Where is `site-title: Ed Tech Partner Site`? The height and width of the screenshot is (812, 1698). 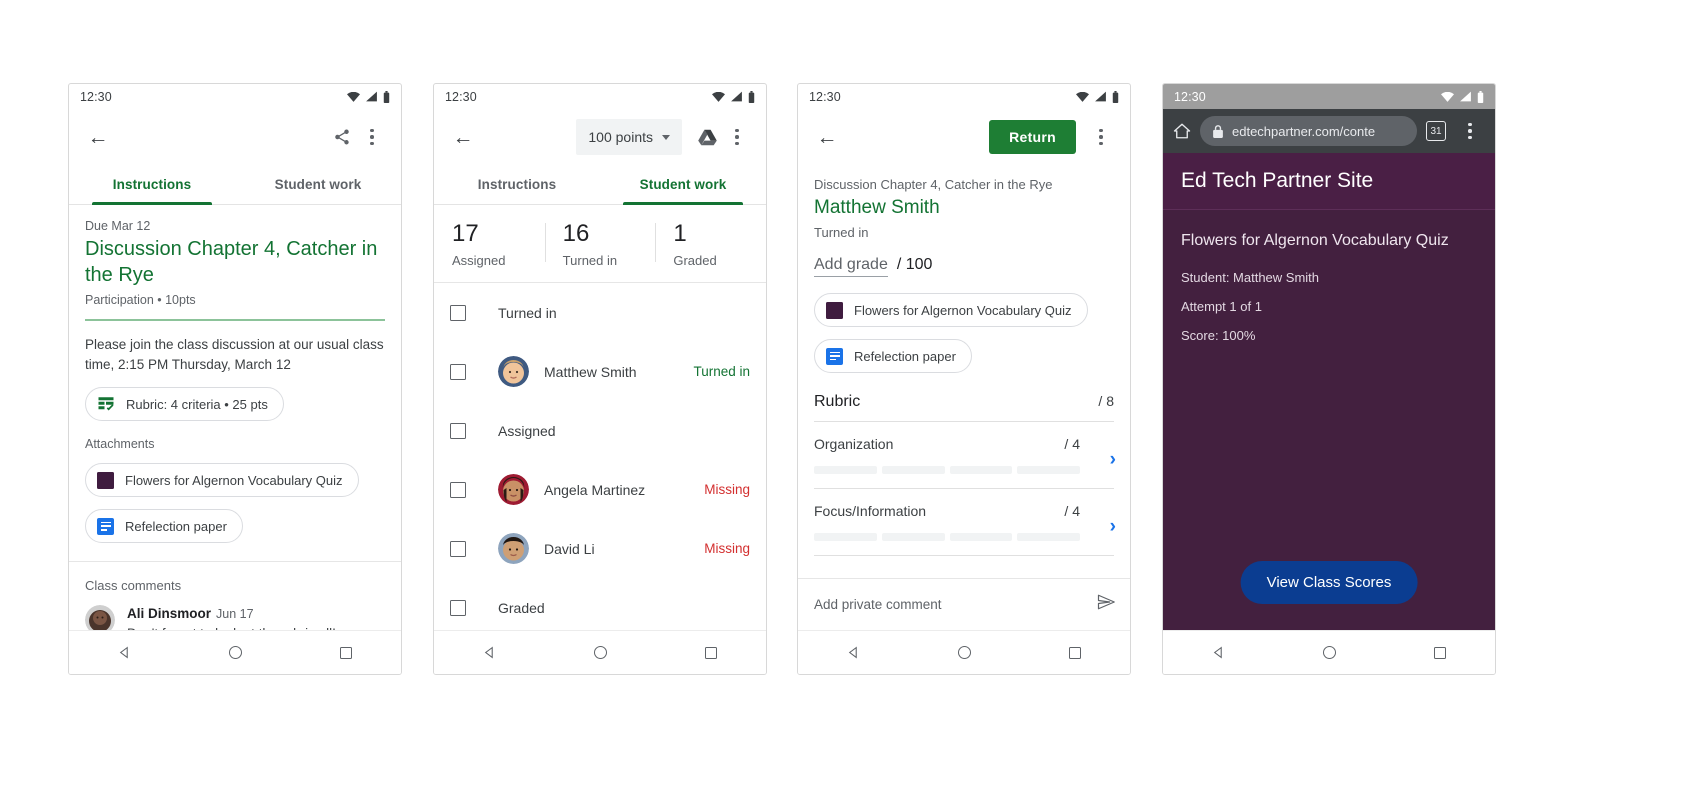 site-title: Ed Tech Partner Site is located at coordinates (1277, 180).